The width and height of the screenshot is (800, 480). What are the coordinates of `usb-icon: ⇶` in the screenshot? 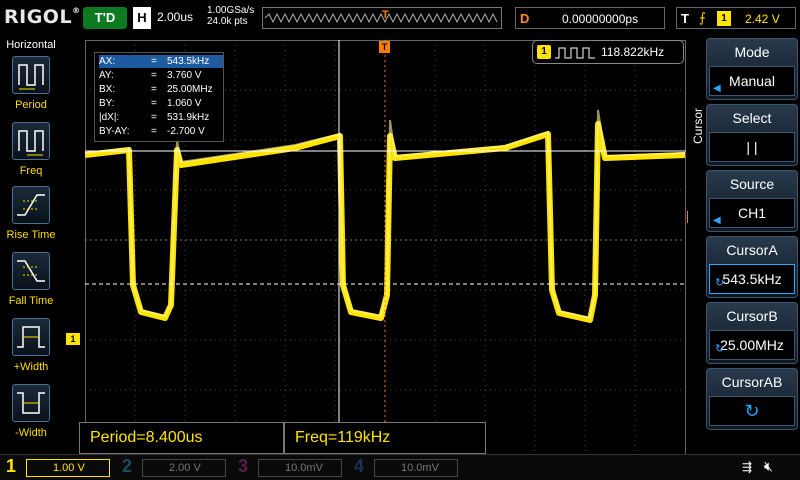 It's located at (747, 467).